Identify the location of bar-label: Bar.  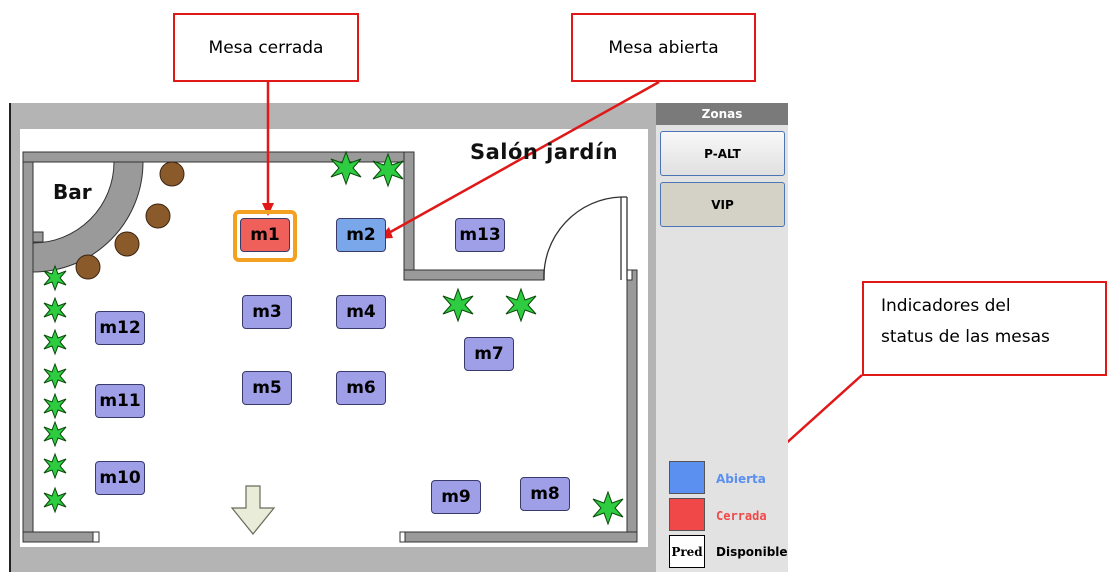
(72, 192).